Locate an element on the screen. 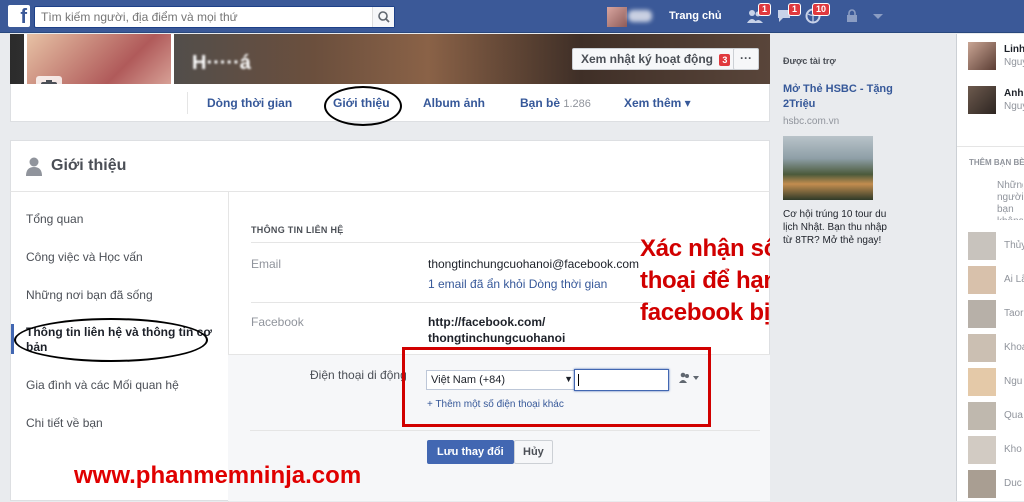 Image resolution: width=1024 pixels, height=502 pixels. sidebar-item-details-about-you: Chi tiết về bạn is located at coordinates (64, 423).